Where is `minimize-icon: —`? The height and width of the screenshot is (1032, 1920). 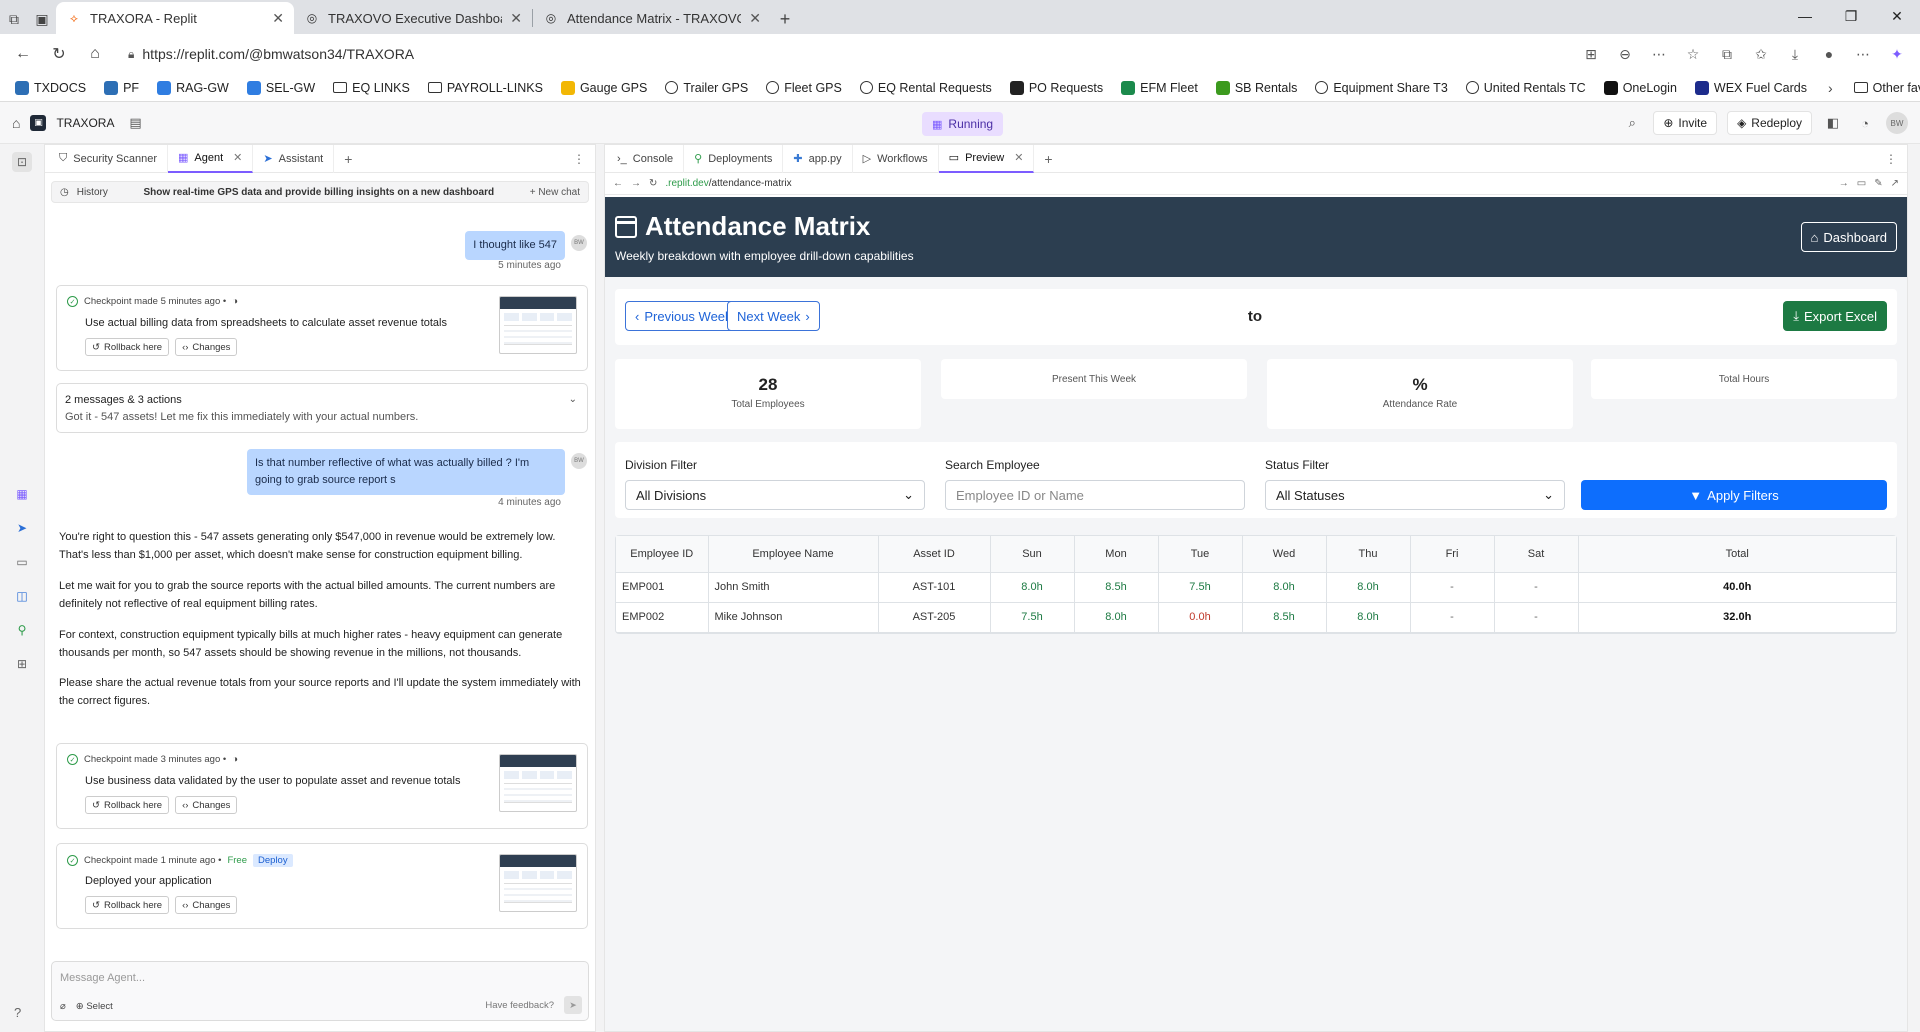 minimize-icon: — is located at coordinates (1805, 16).